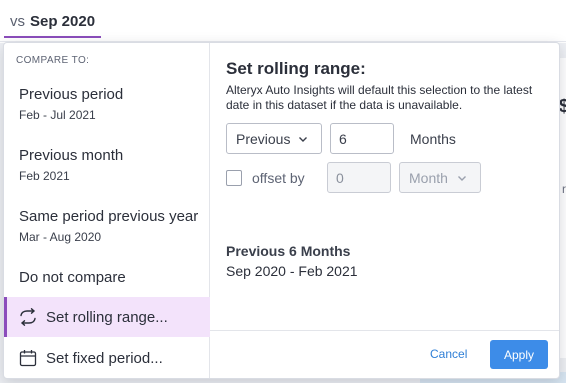  I want to click on option-previous-period: Previous period Feb - Jul 2021, so click(107, 104).